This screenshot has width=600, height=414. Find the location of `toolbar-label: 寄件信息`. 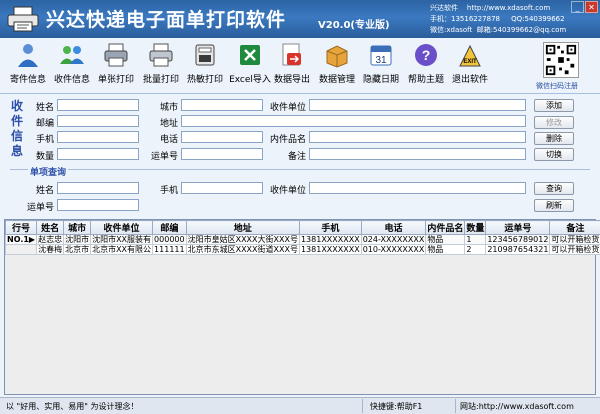

toolbar-label: 寄件信息 is located at coordinates (27, 80).